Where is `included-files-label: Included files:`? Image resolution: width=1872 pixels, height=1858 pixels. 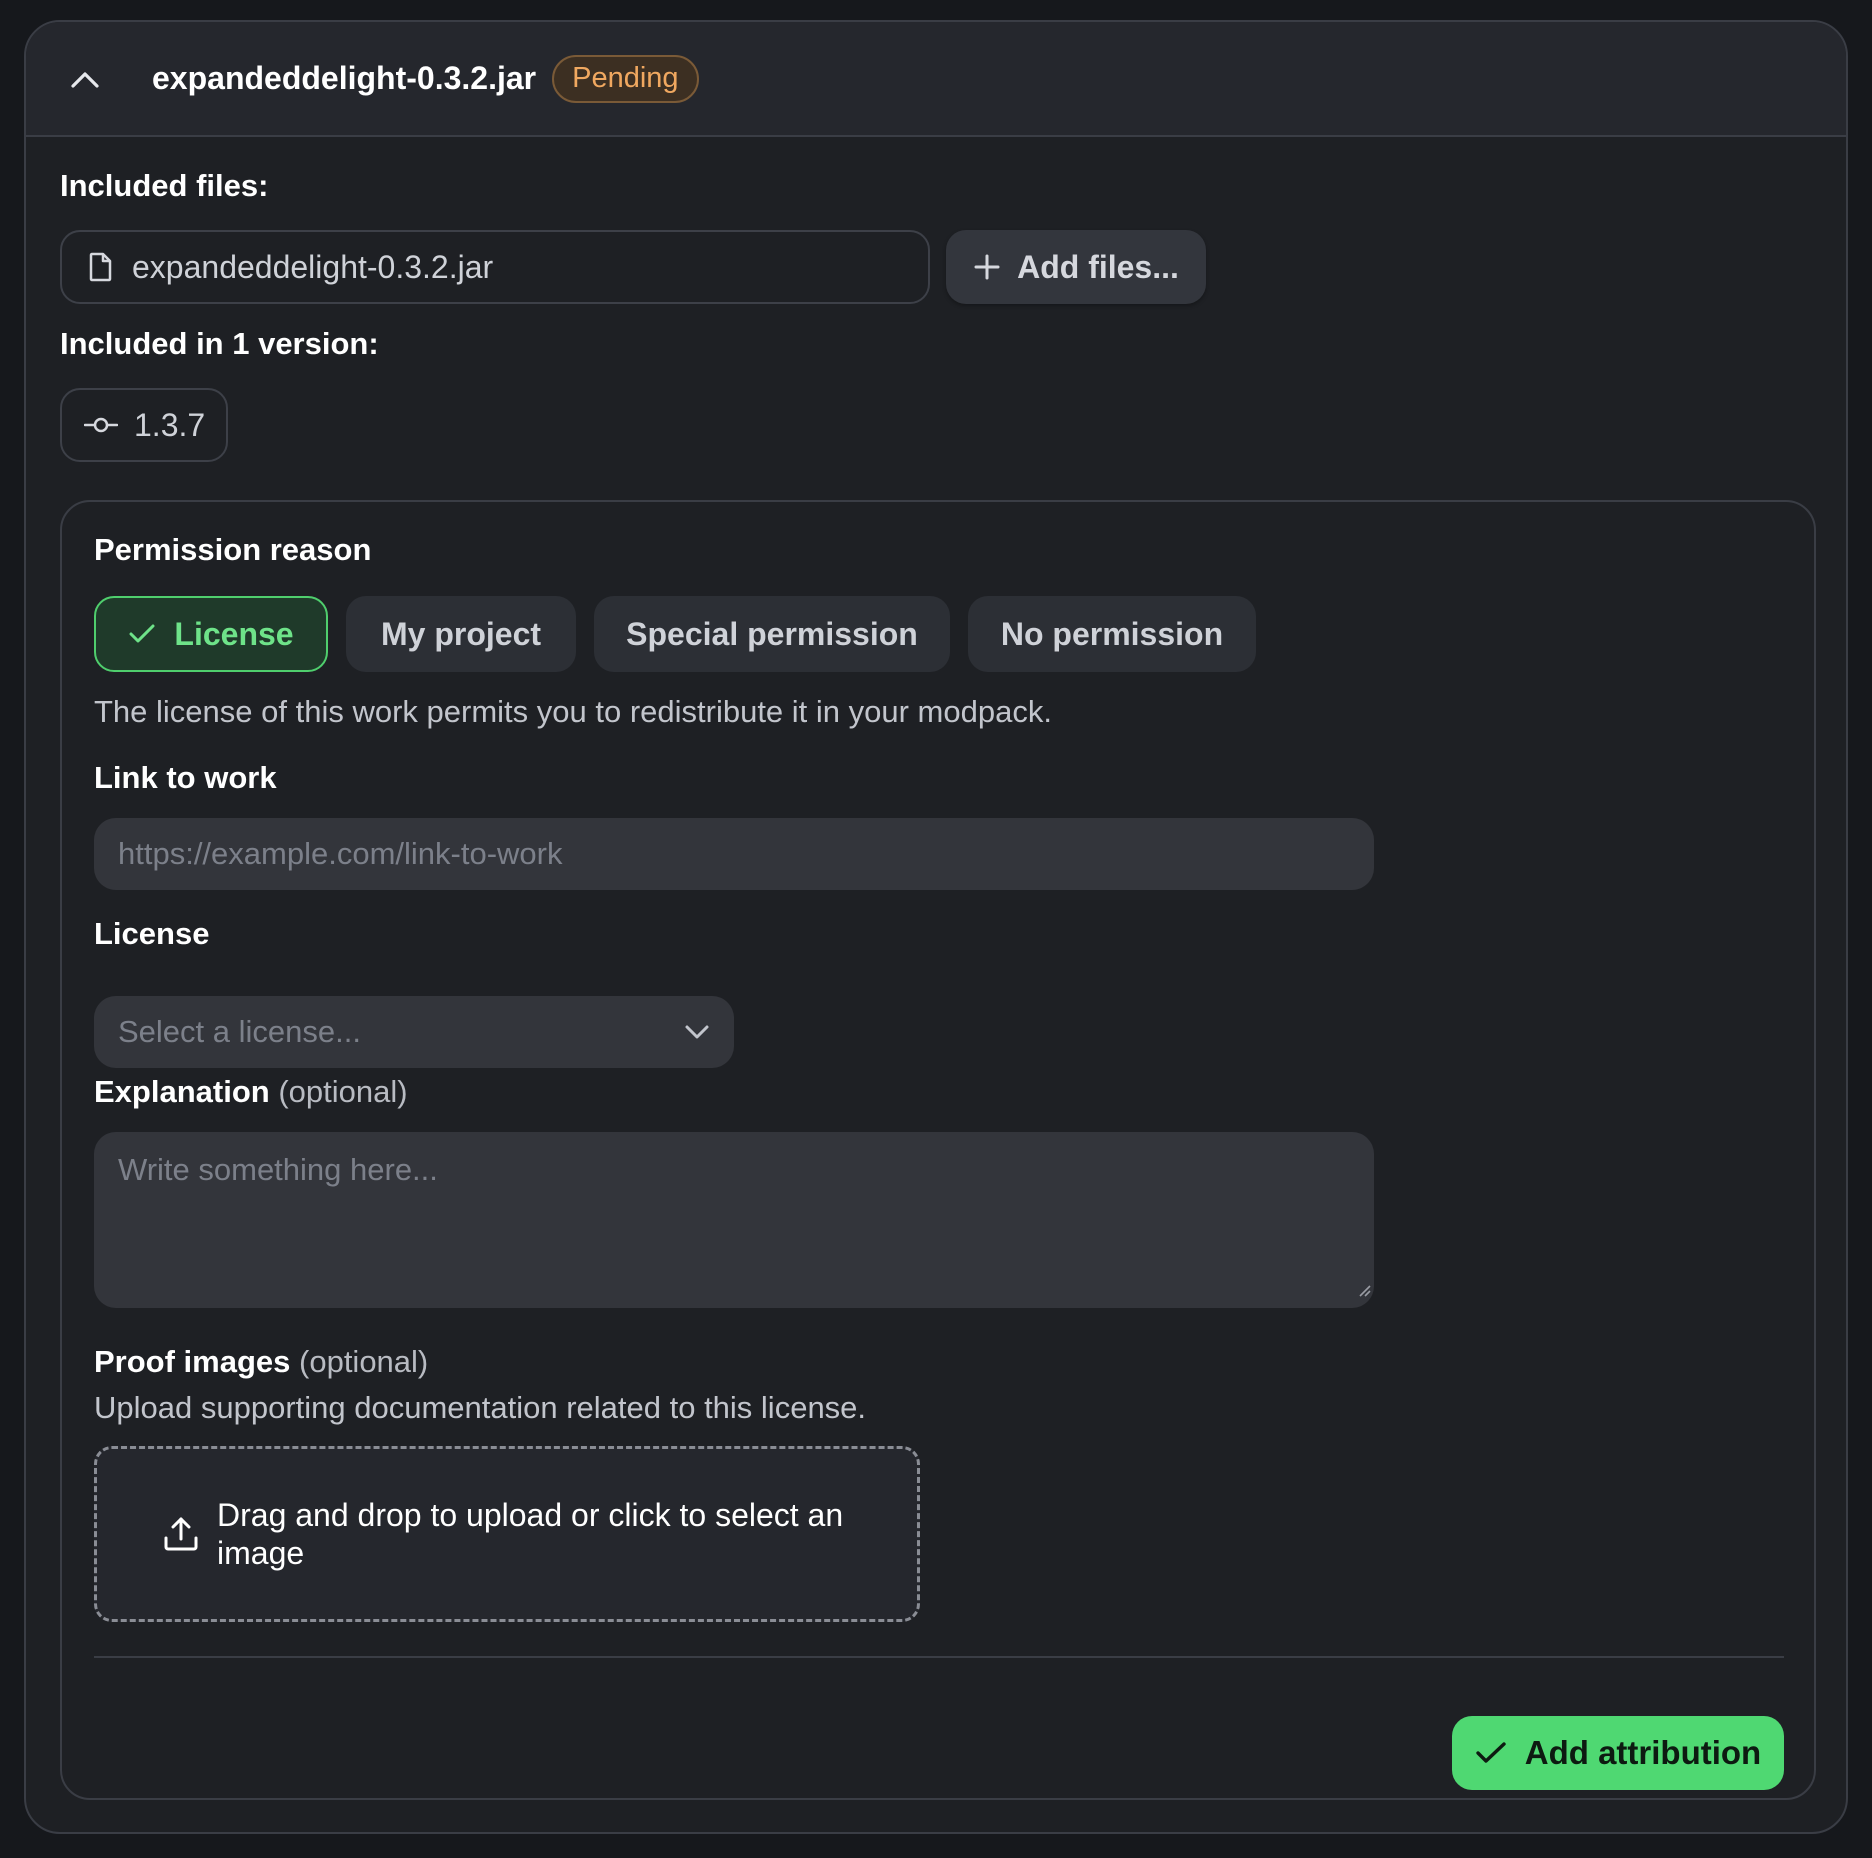 included-files-label: Included files: is located at coordinates (164, 185).